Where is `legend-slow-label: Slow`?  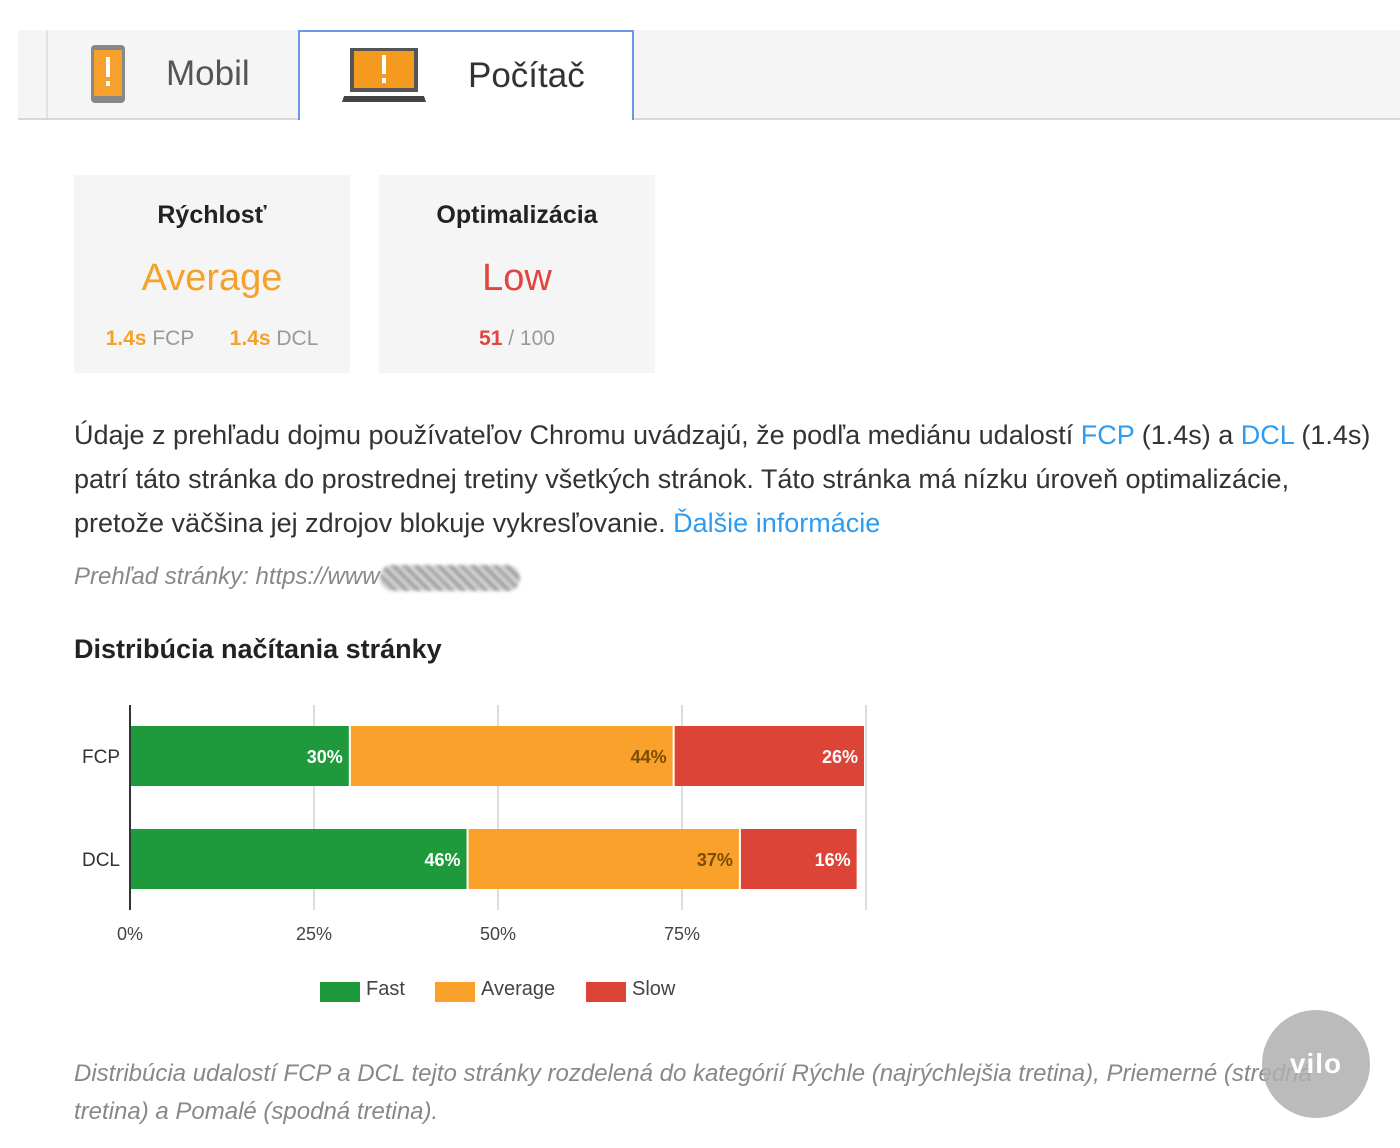
legend-slow-label: Slow is located at coordinates (654, 989).